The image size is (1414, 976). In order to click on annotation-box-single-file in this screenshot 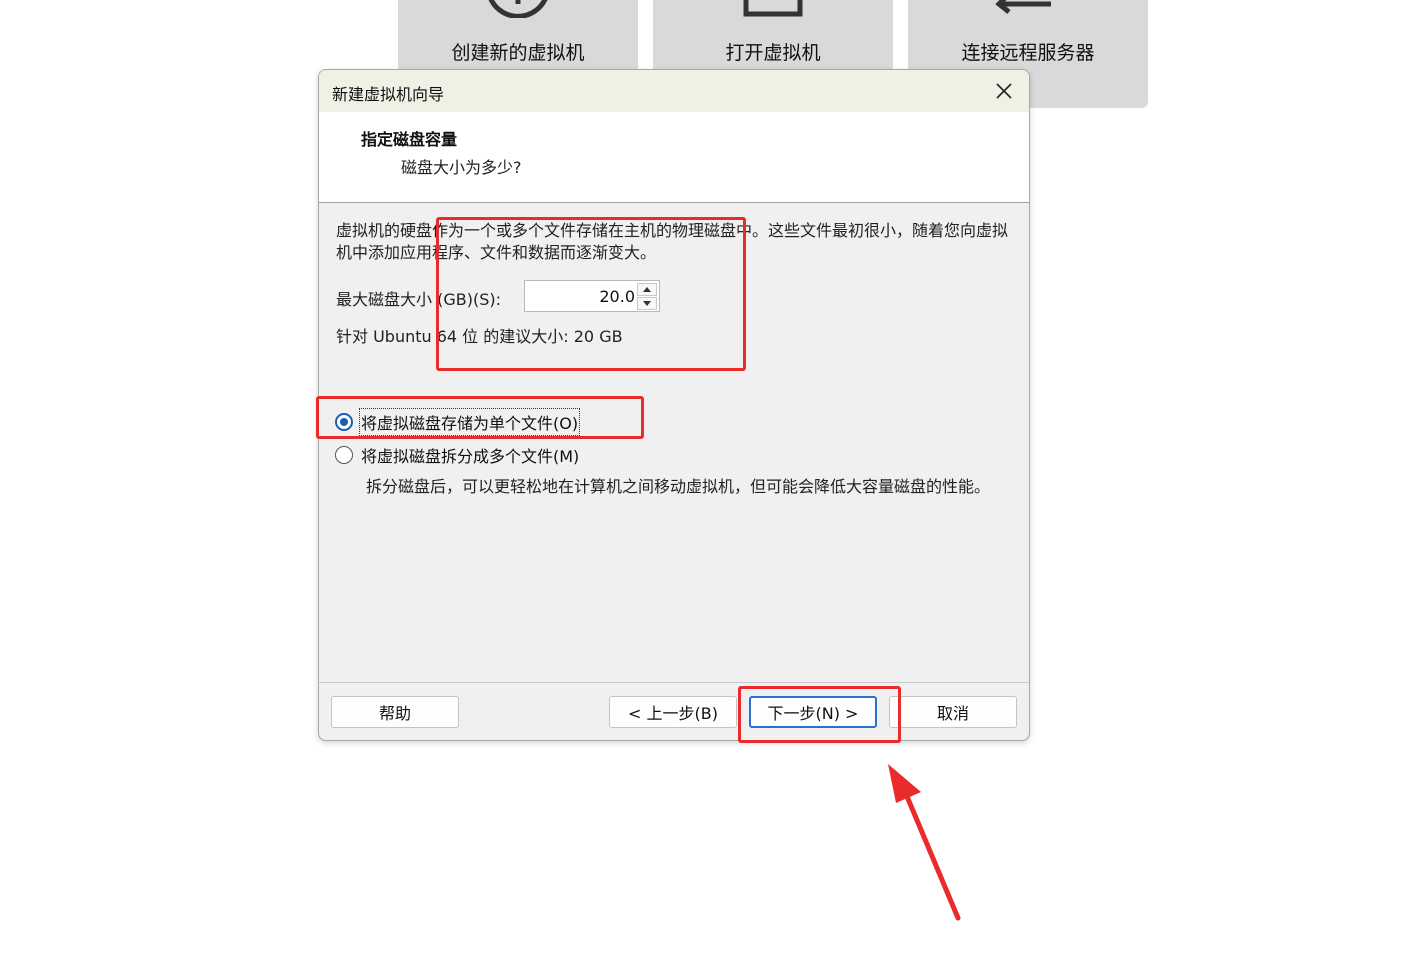, I will do `click(480, 417)`.